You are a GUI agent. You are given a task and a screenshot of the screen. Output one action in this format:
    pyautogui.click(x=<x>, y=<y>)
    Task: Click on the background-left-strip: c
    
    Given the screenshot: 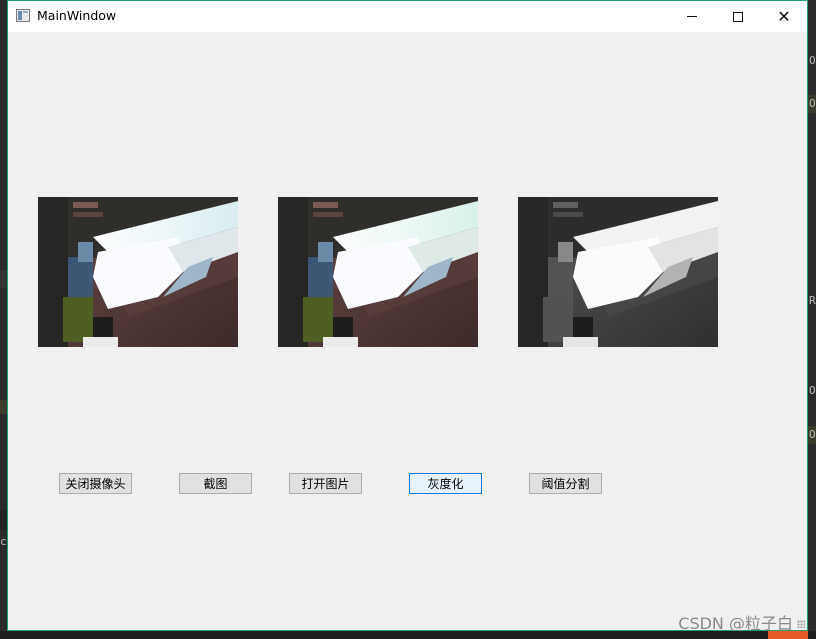 What is the action you would take?
    pyautogui.click(x=3, y=319)
    